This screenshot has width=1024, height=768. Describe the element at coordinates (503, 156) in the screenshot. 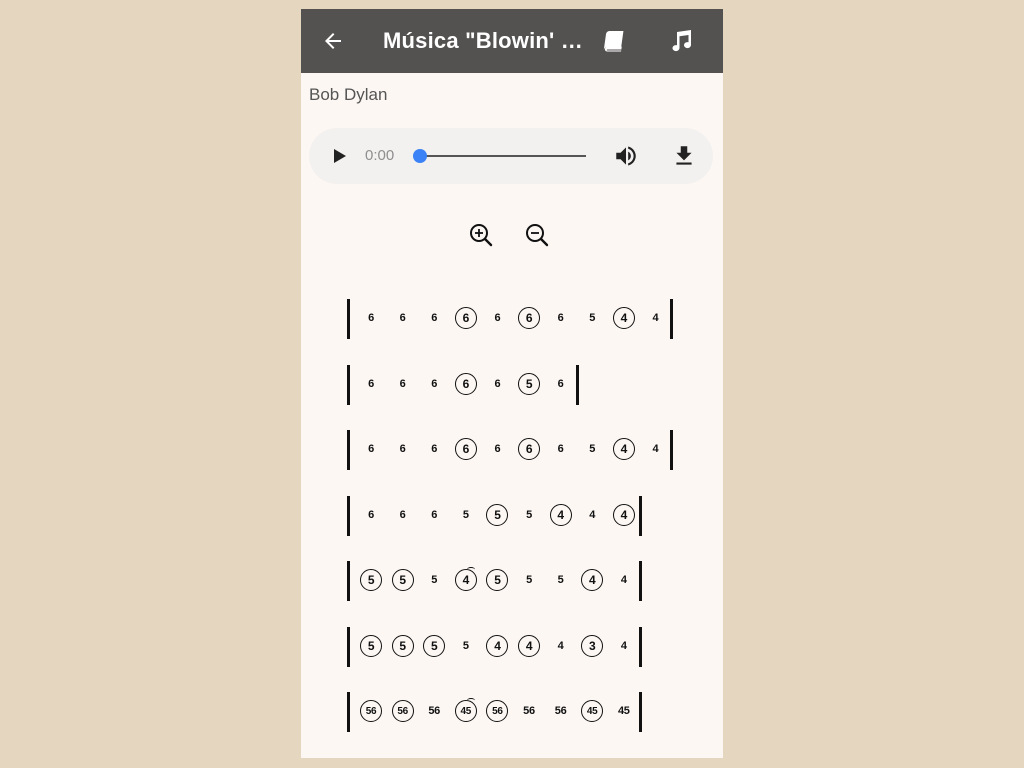

I see `progress-slider` at that location.